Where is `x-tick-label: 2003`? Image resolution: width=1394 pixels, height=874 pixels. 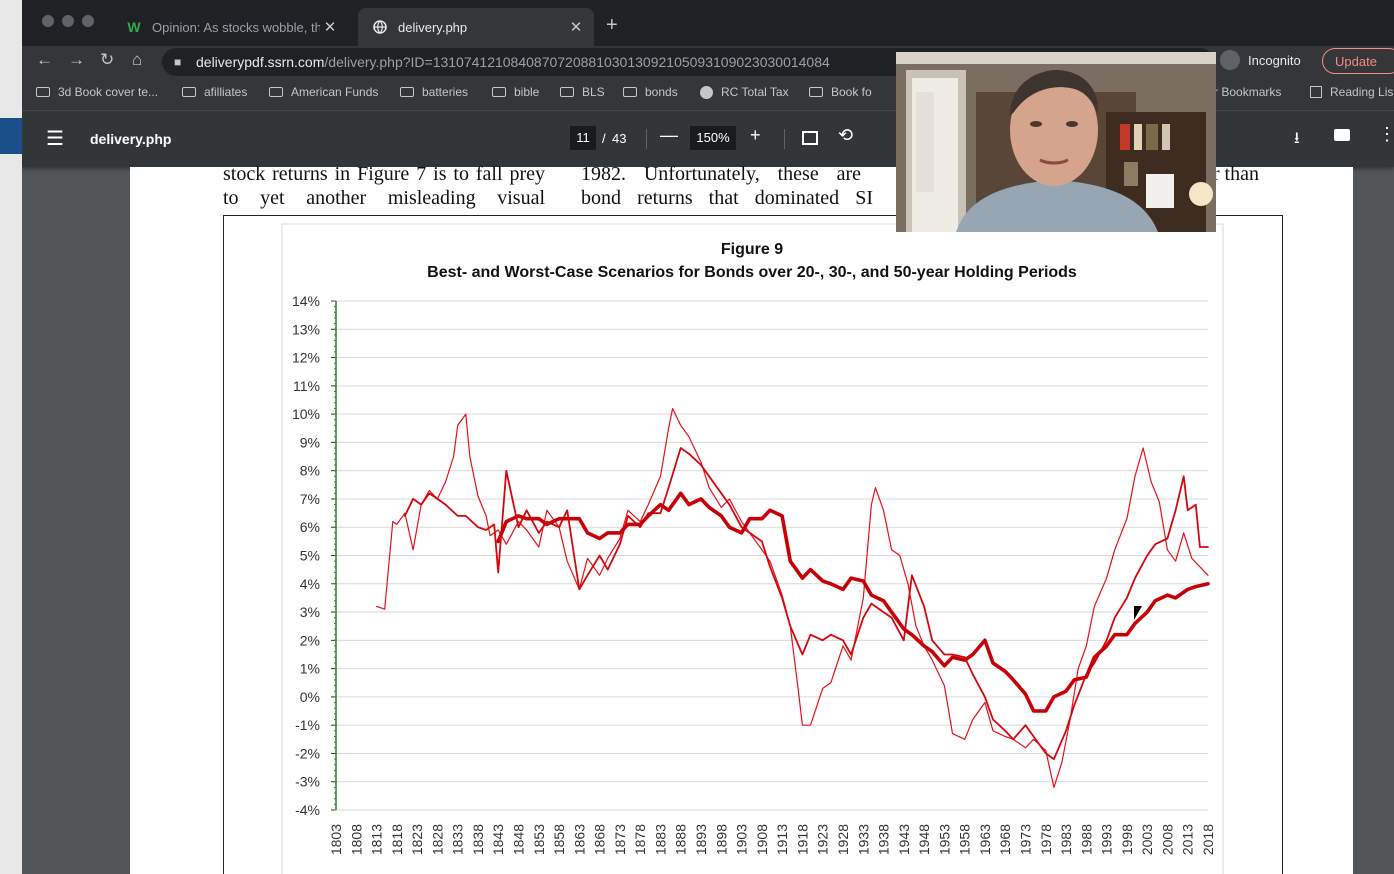 x-tick-label: 2003 is located at coordinates (1147, 839).